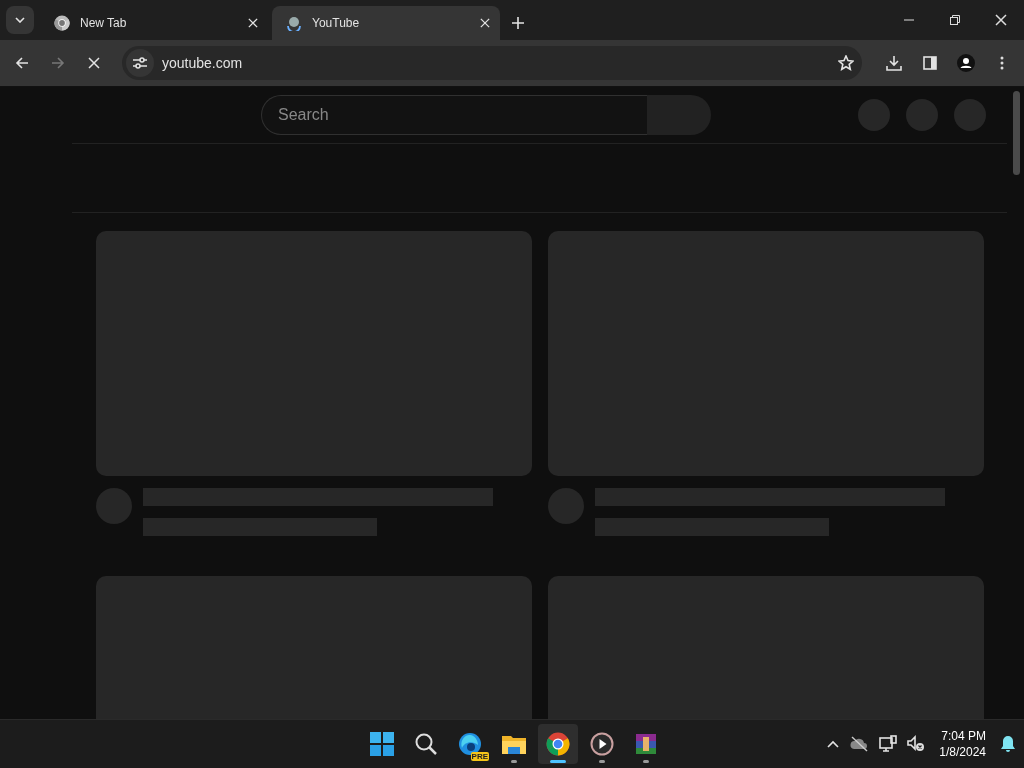 This screenshot has width=1024, height=768. Describe the element at coordinates (859, 744) in the screenshot. I see `cloud-off-icon` at that location.